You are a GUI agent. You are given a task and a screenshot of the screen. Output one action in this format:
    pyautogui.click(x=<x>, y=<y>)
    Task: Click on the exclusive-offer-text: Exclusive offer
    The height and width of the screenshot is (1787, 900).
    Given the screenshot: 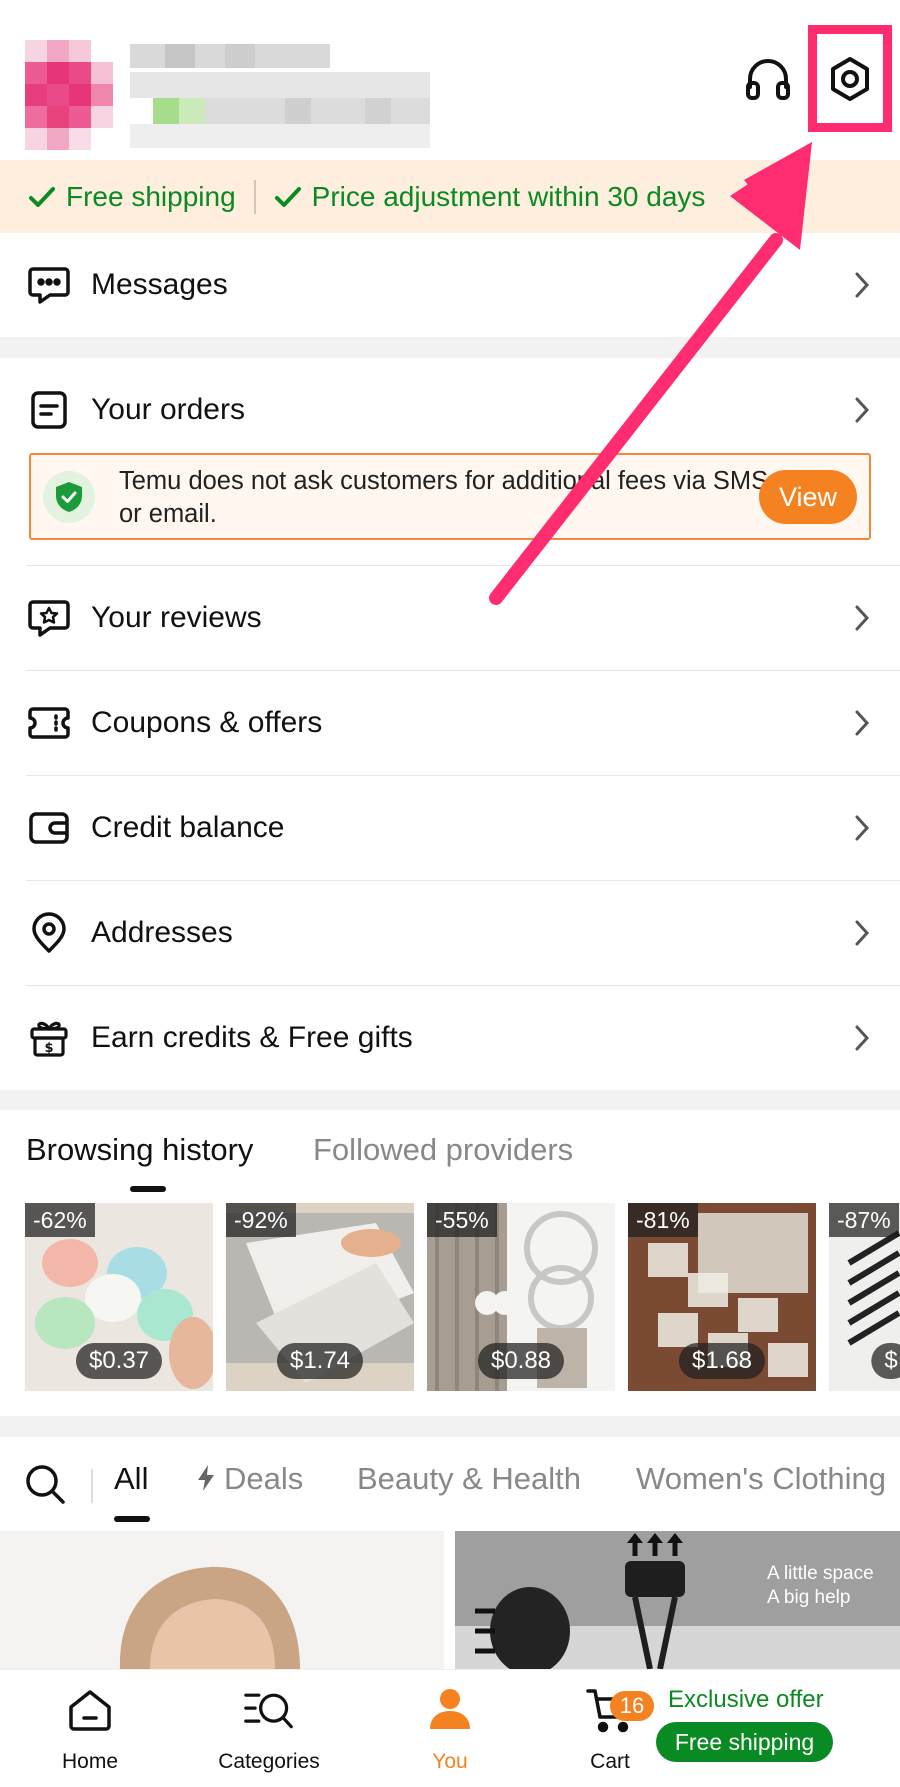 What is the action you would take?
    pyautogui.click(x=746, y=1699)
    